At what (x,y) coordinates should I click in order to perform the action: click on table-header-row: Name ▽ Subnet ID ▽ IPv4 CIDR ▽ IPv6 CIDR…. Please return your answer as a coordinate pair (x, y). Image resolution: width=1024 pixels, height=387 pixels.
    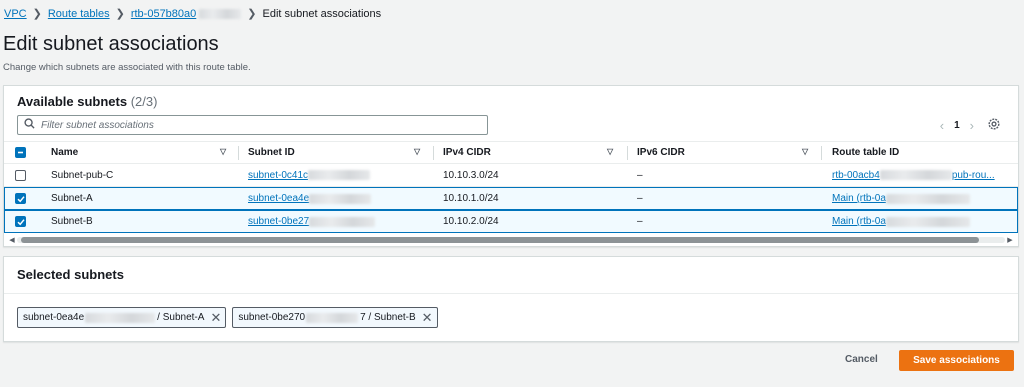
    Looking at the image, I should click on (511, 153).